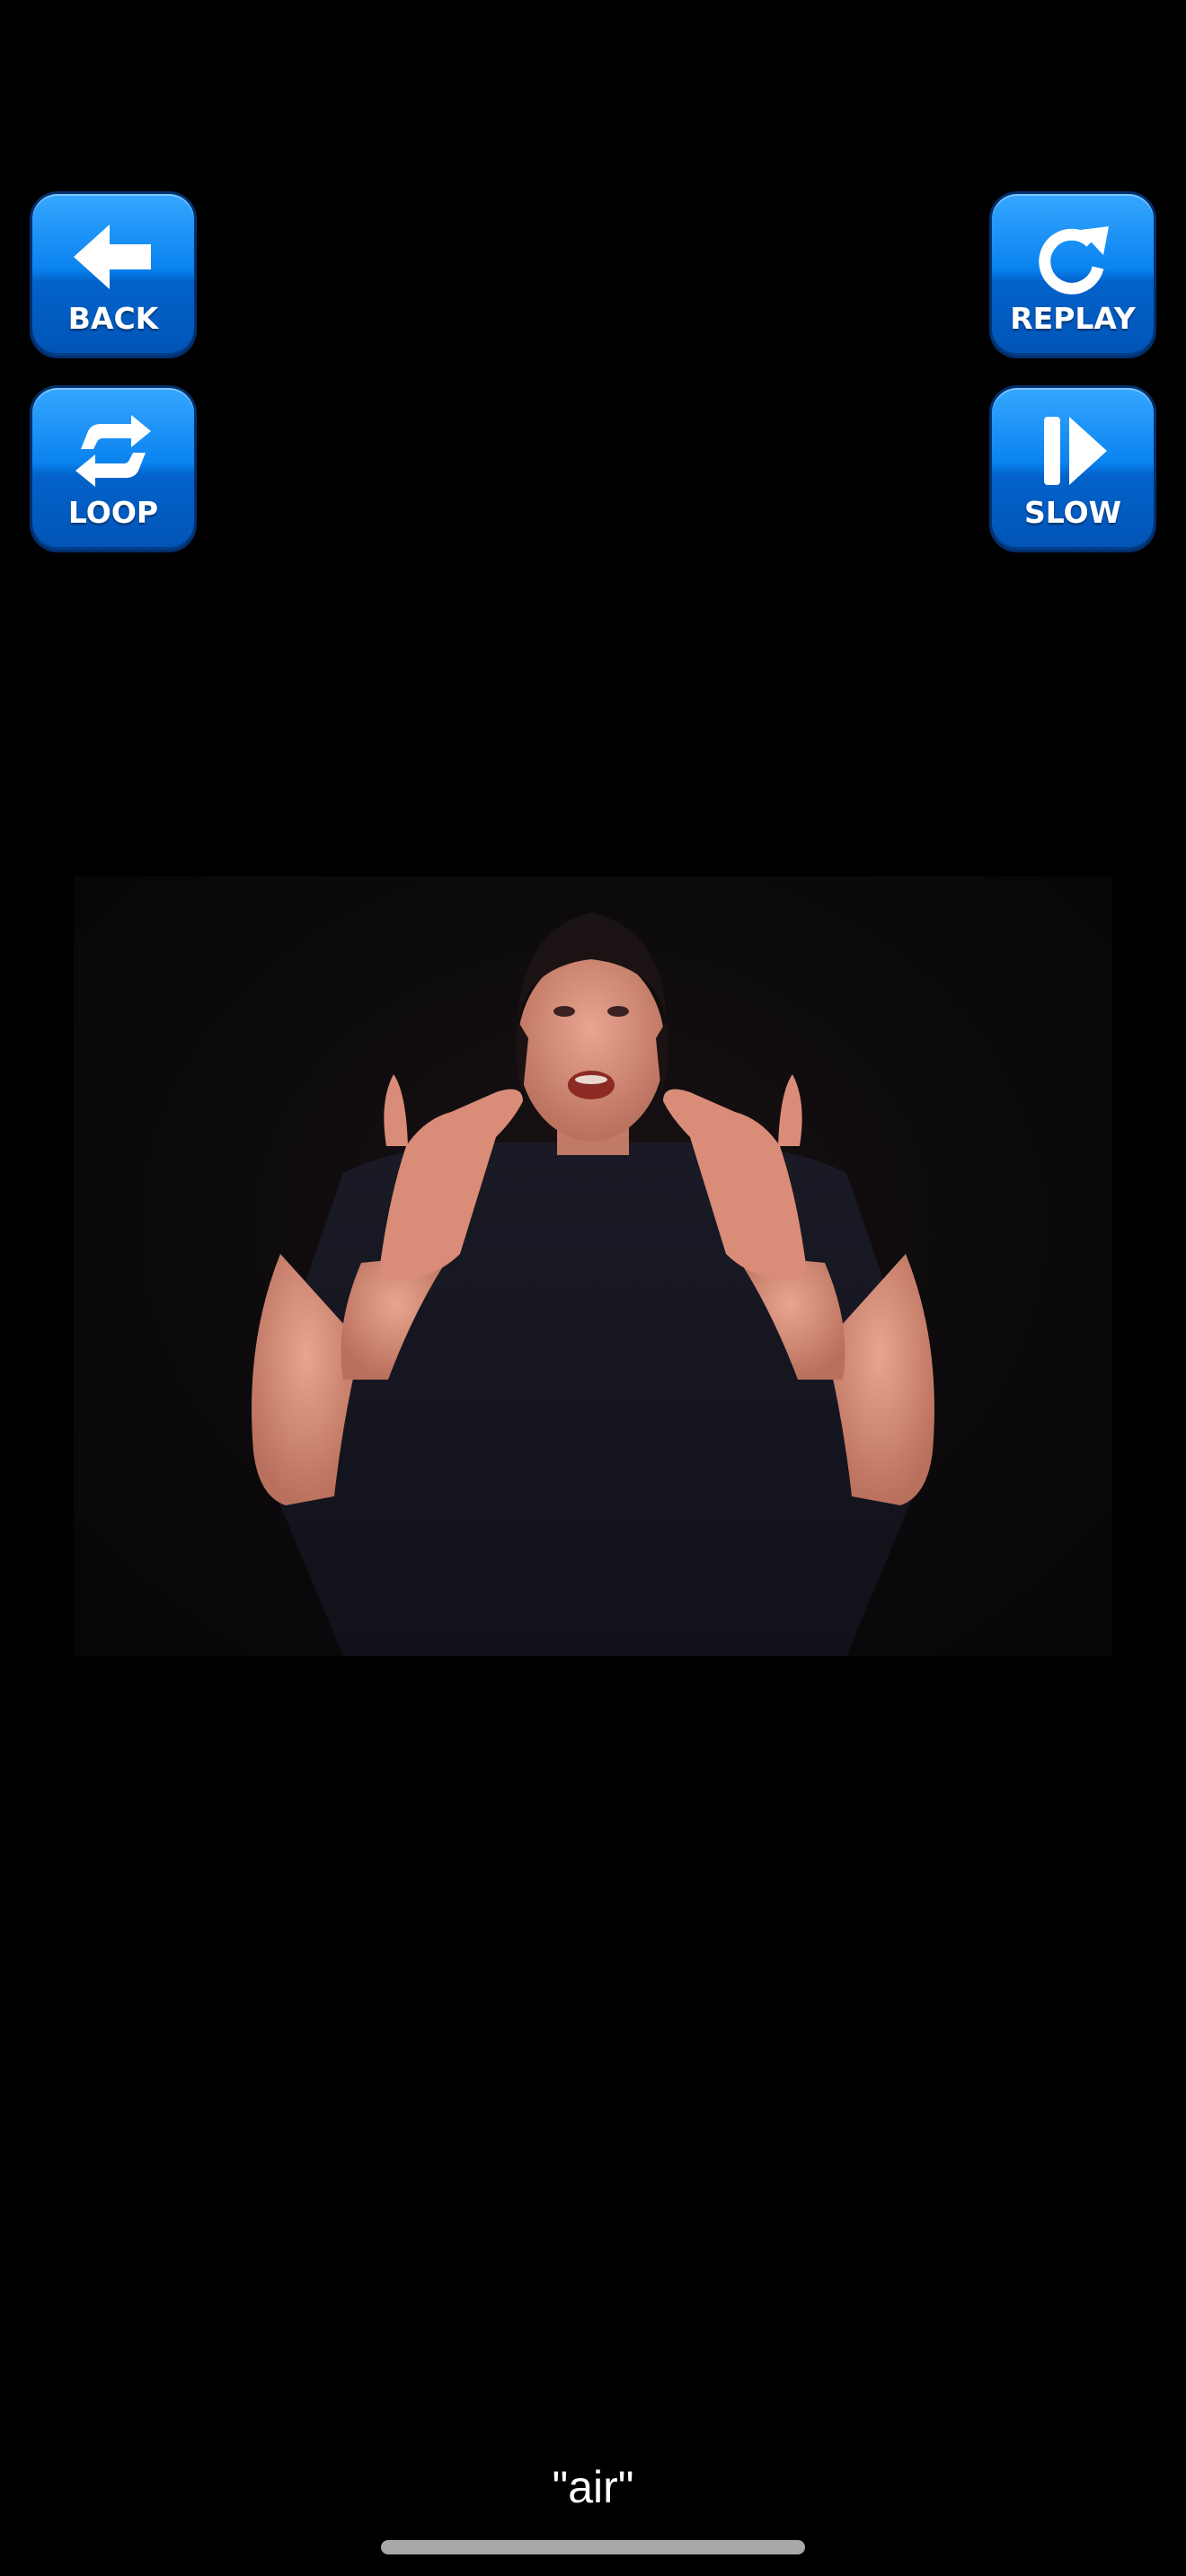 The image size is (1186, 2576). Describe the element at coordinates (1072, 512) in the screenshot. I see `slow-button-label: SLOW` at that location.